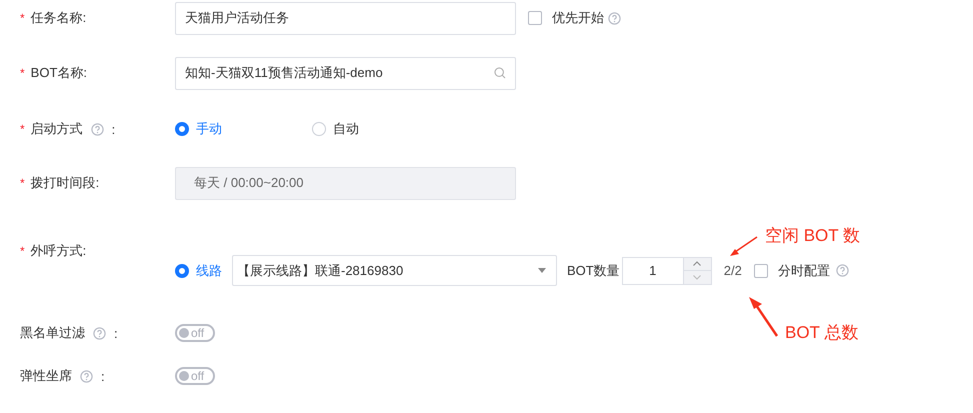 This screenshot has height=413, width=973. I want to click on line-select: 【展示线路】联通-28169830, so click(394, 270).